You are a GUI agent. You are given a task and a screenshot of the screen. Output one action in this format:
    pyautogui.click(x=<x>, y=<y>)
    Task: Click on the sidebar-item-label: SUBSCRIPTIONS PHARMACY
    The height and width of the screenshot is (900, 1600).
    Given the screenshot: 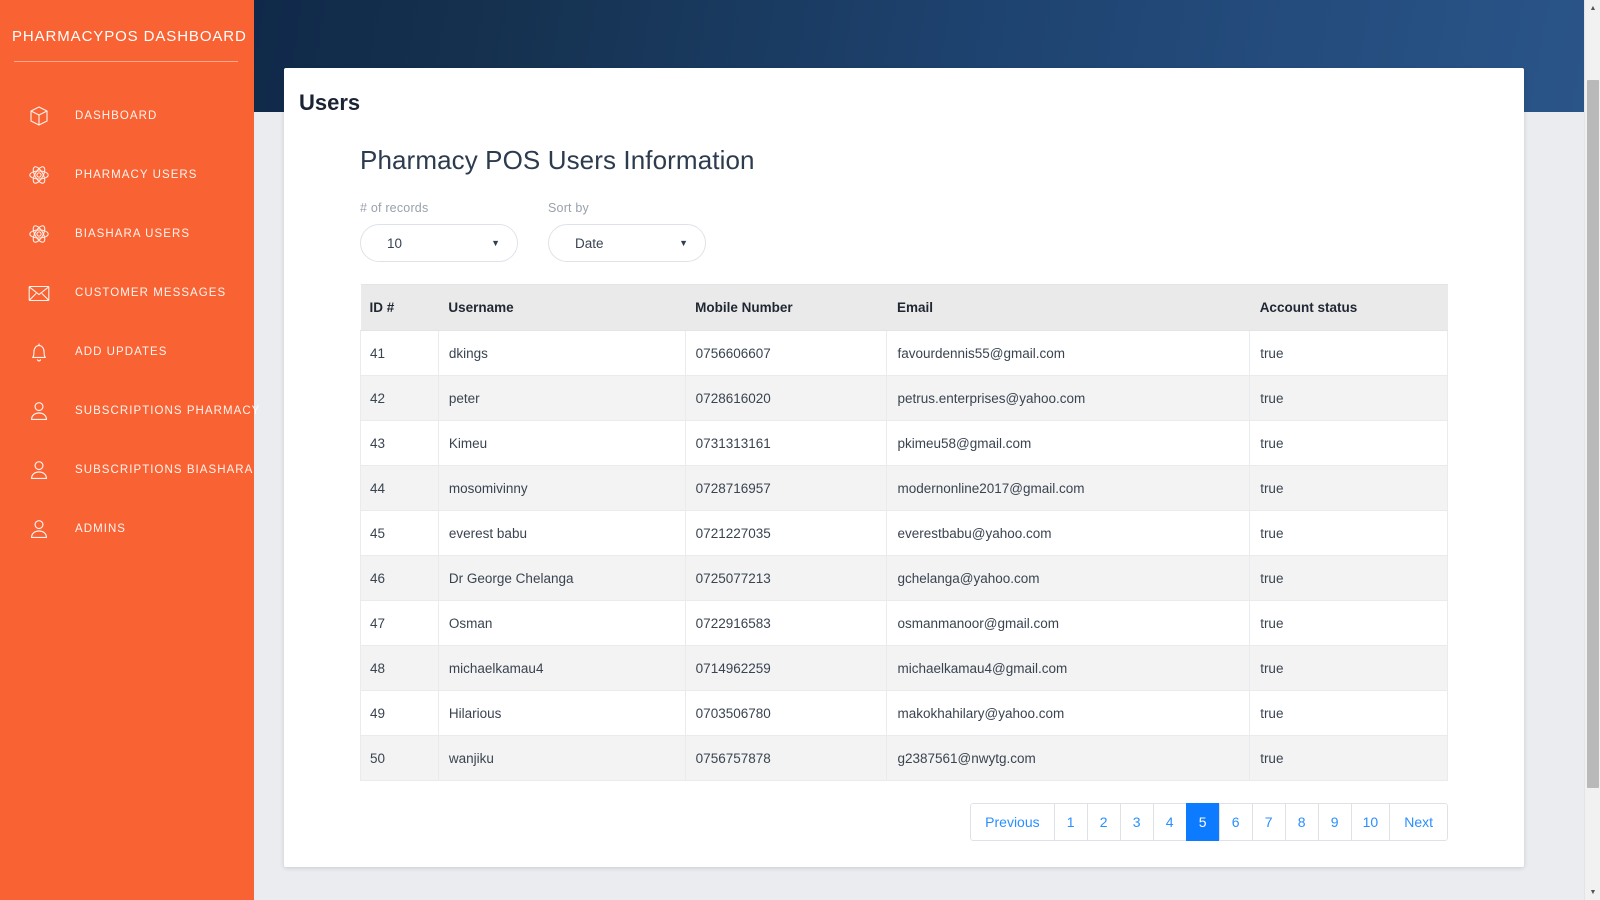 What is the action you would take?
    pyautogui.click(x=168, y=410)
    